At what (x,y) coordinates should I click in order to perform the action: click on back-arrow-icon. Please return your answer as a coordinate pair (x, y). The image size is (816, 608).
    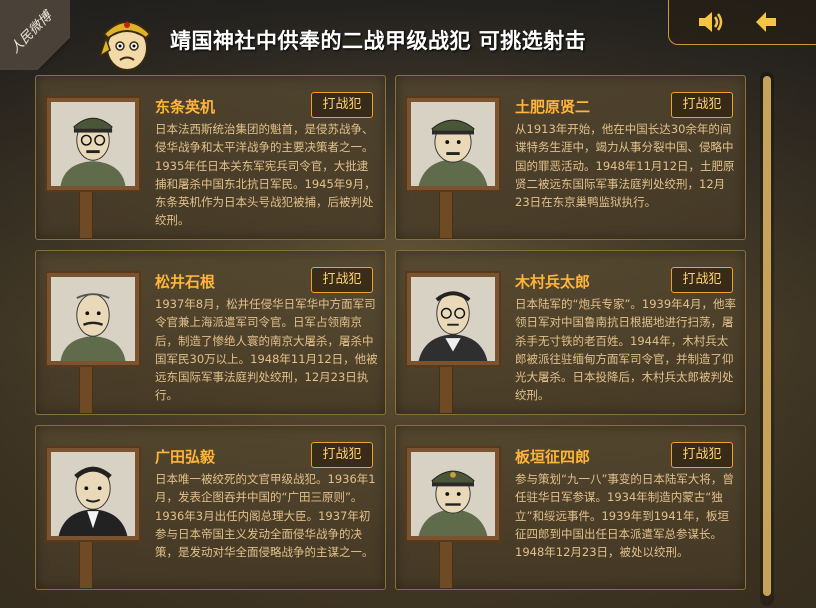
    Looking at the image, I should click on (766, 22).